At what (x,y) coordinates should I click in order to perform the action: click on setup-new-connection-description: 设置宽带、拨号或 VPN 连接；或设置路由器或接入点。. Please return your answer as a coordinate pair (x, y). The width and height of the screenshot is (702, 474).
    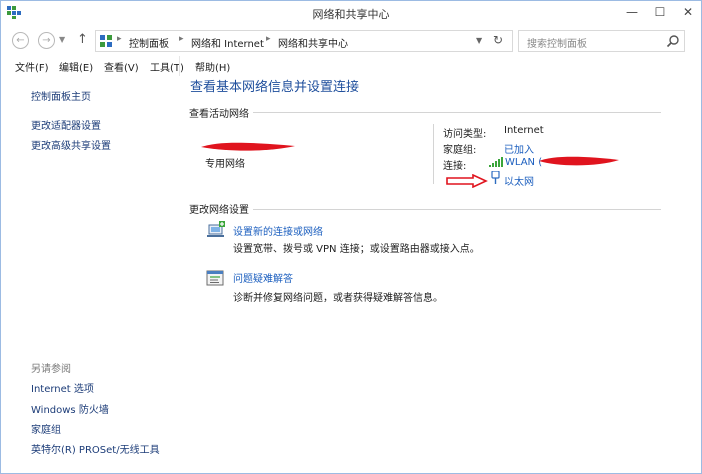
    Looking at the image, I should click on (356, 249).